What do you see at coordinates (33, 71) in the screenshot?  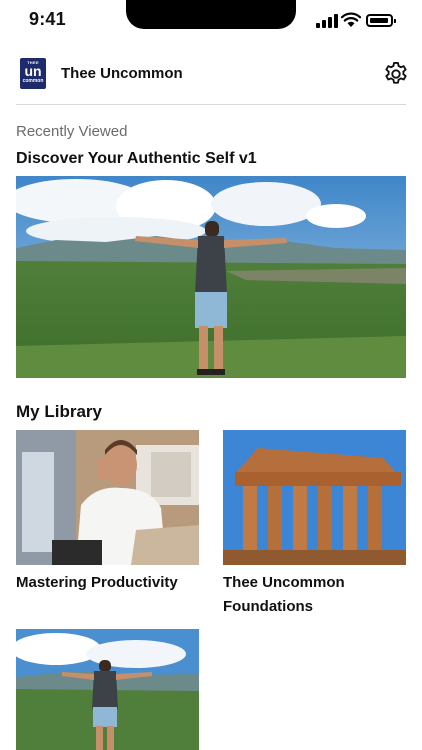 I see `logo-middle-text: un` at bounding box center [33, 71].